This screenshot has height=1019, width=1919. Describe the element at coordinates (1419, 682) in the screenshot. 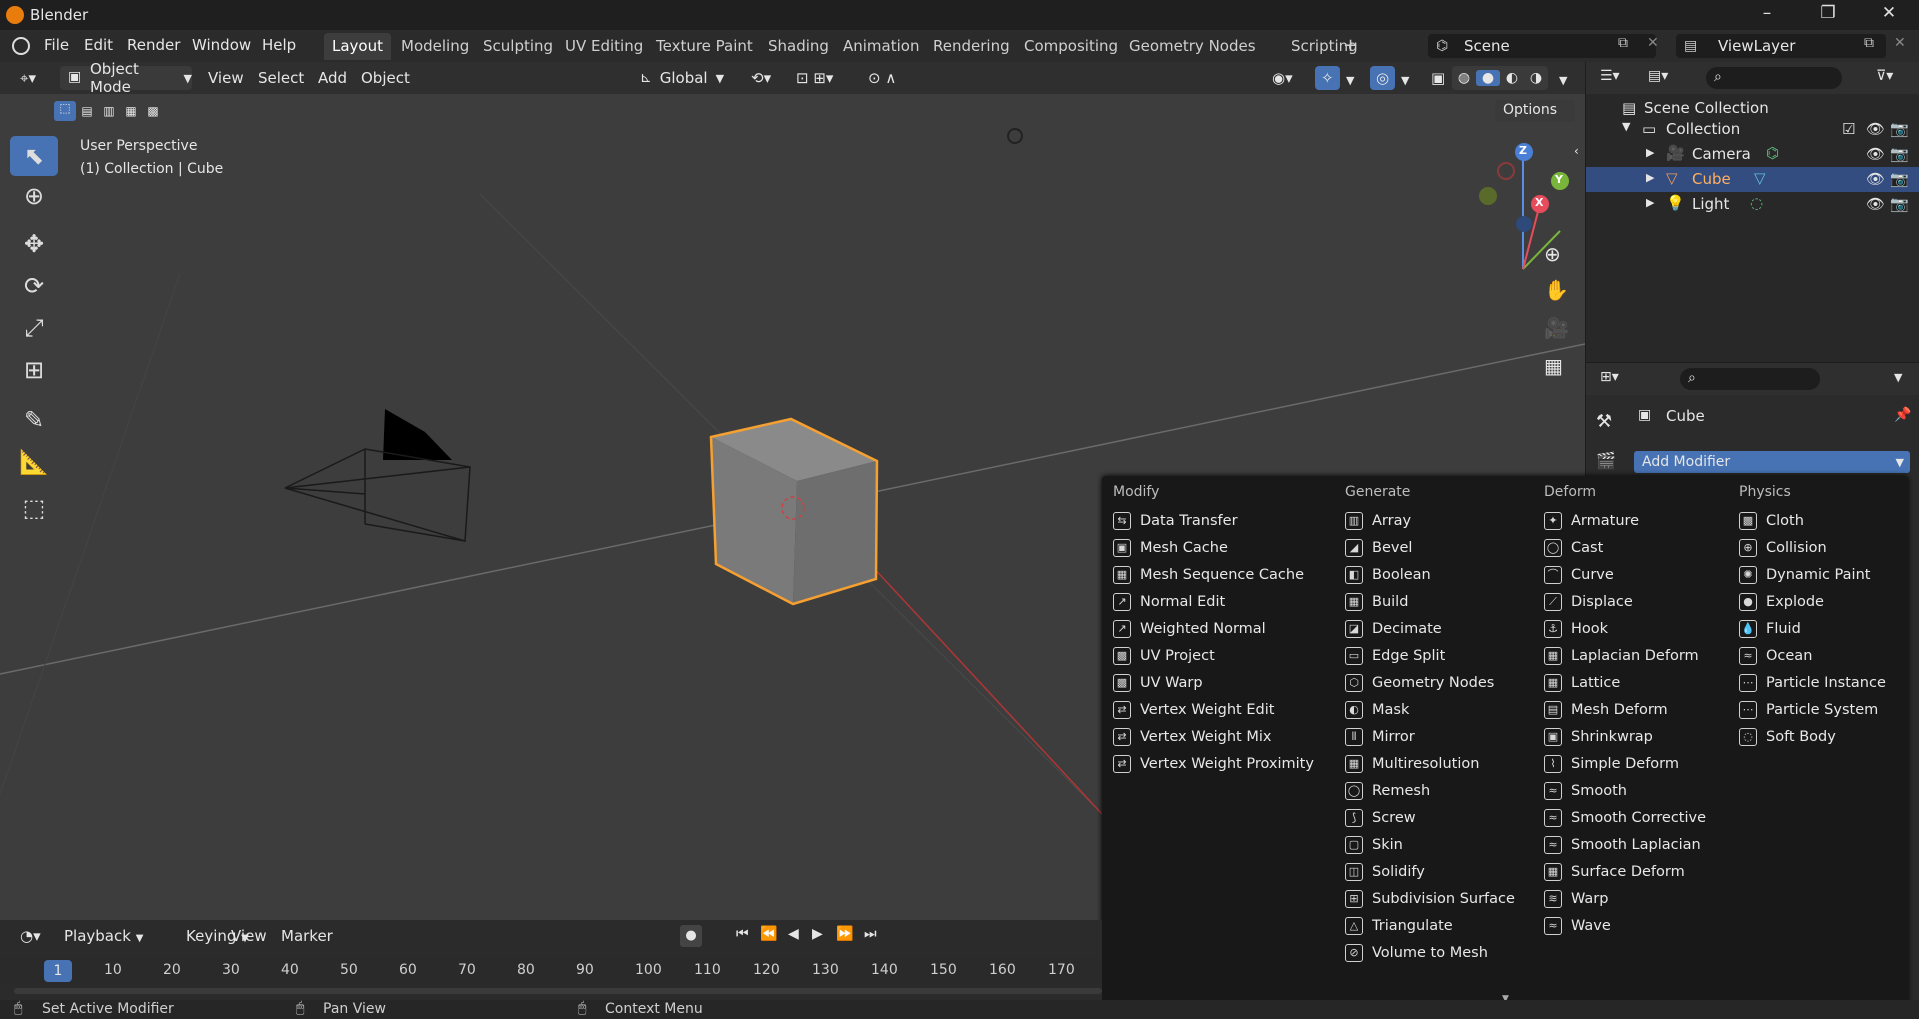

I see `modifier-item-geometry-nodes: ⬡ Geometry Nodes` at that location.